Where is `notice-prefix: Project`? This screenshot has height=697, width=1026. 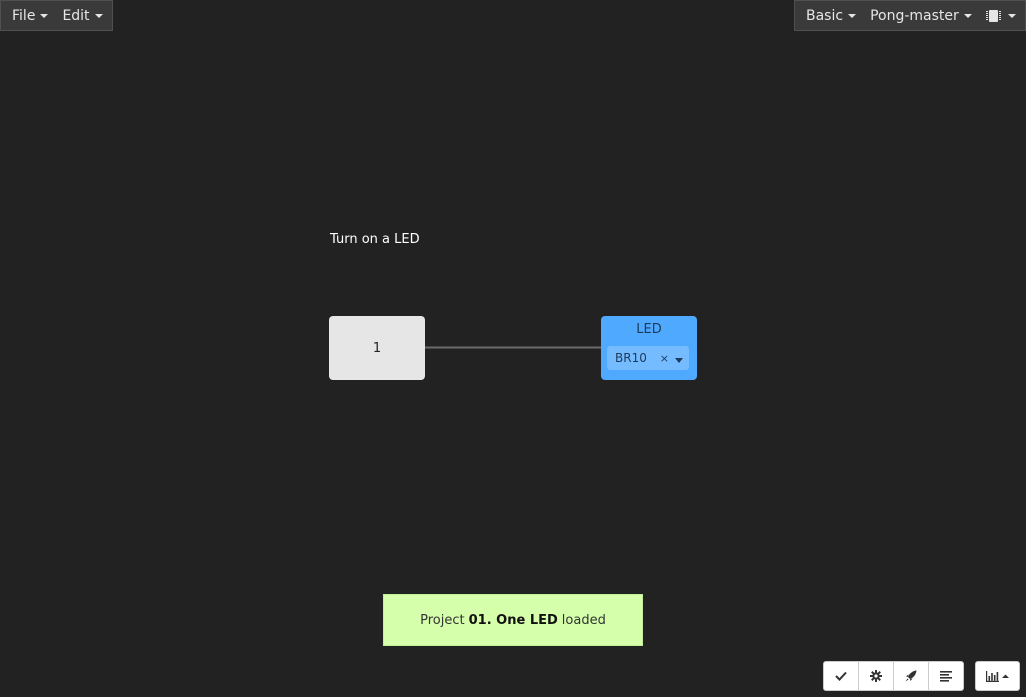 notice-prefix: Project is located at coordinates (442, 620).